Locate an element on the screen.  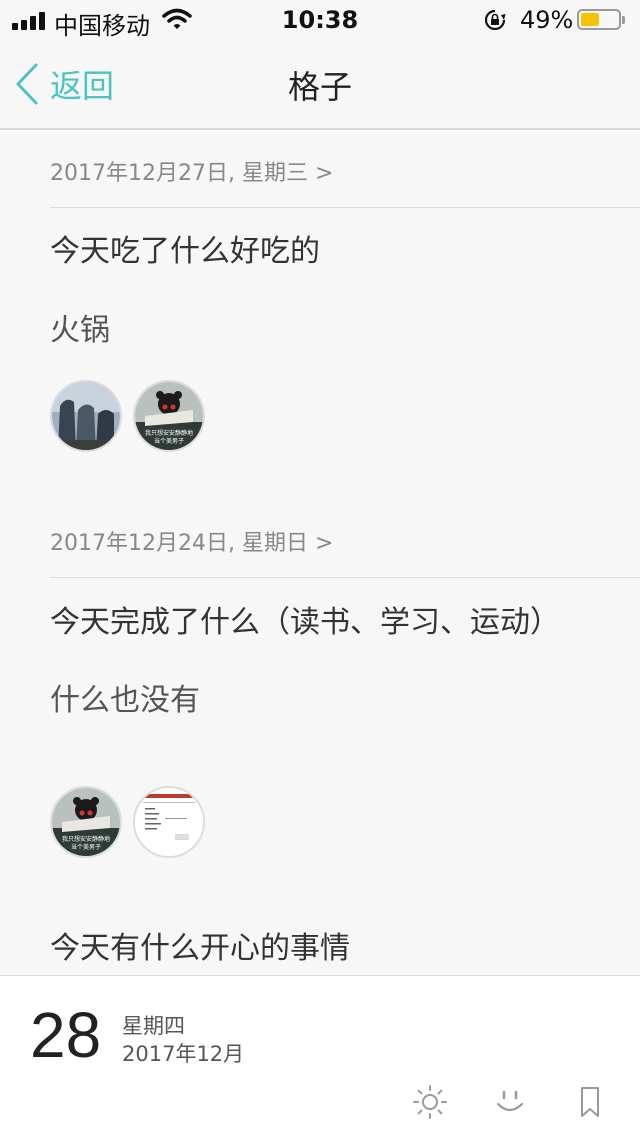
status-bar: 中国移动 10:38 49% is located at coordinates (320, 20).